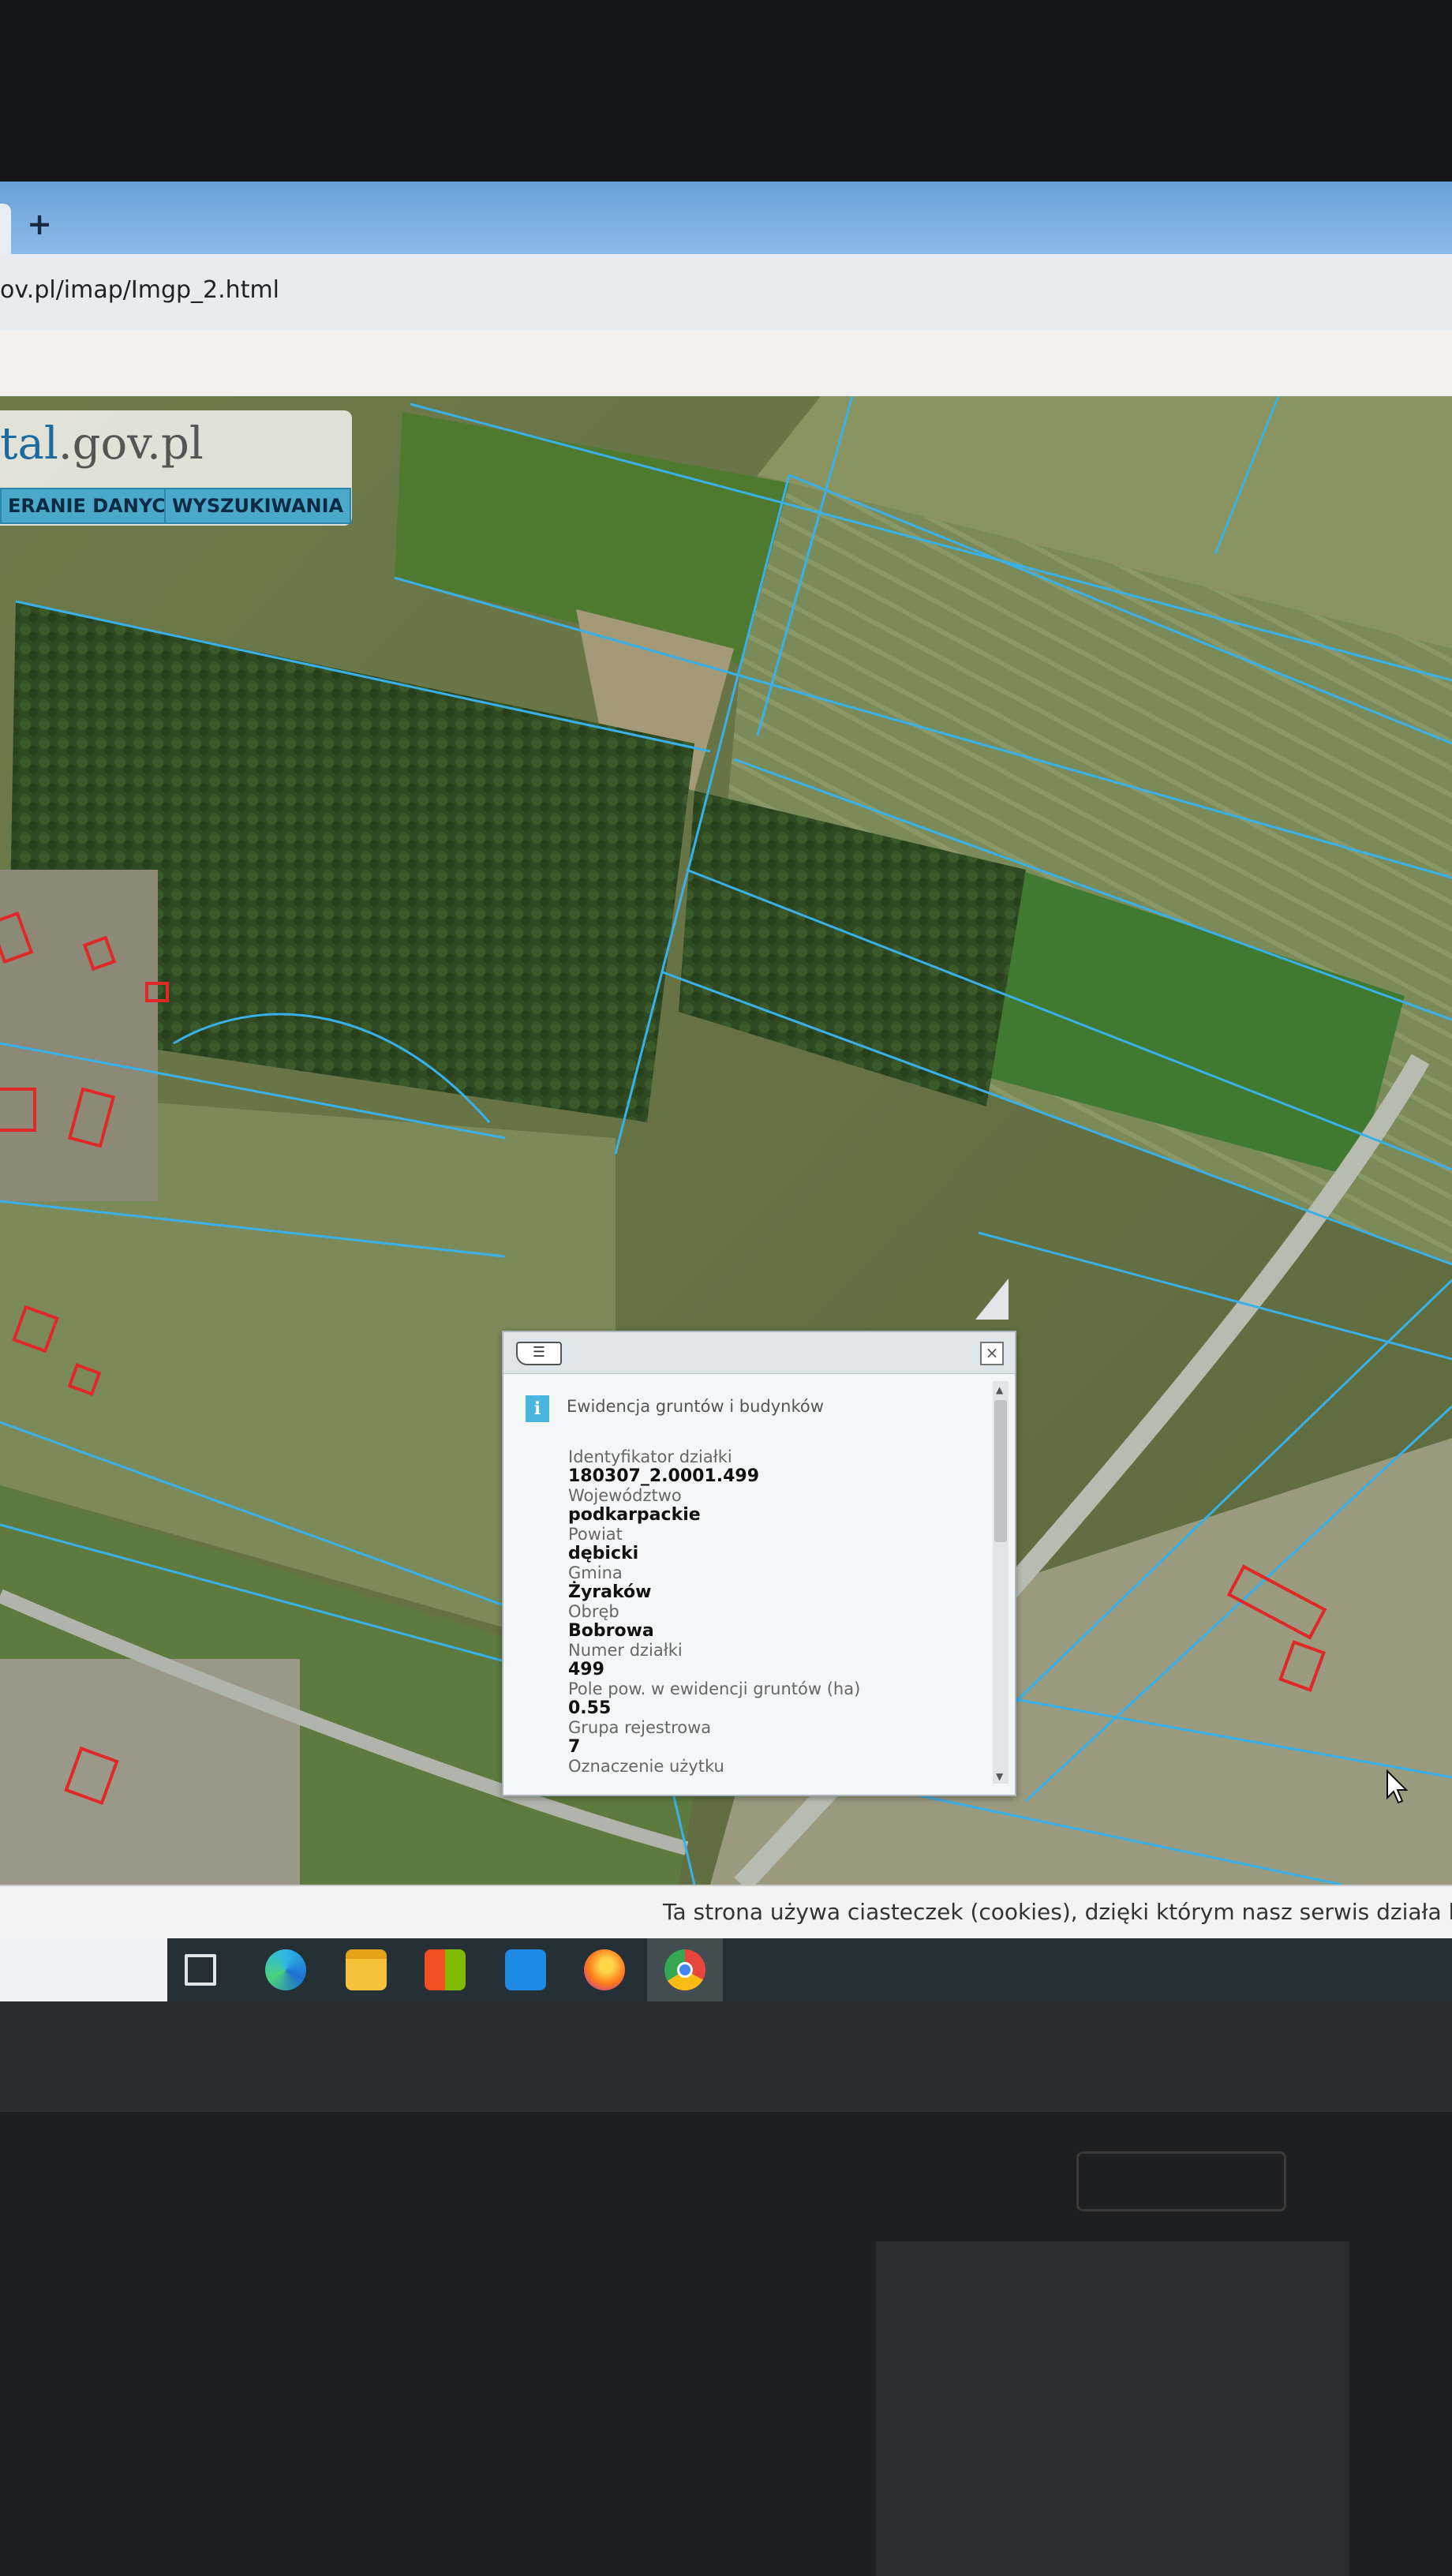  Describe the element at coordinates (603, 1553) in the screenshot. I see `field-value: dębicki` at that location.